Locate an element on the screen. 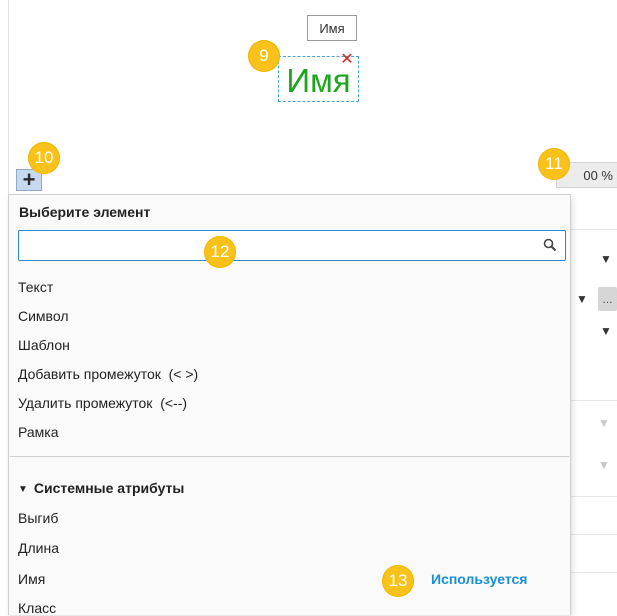  close-icon: ✕ is located at coordinates (347, 60).